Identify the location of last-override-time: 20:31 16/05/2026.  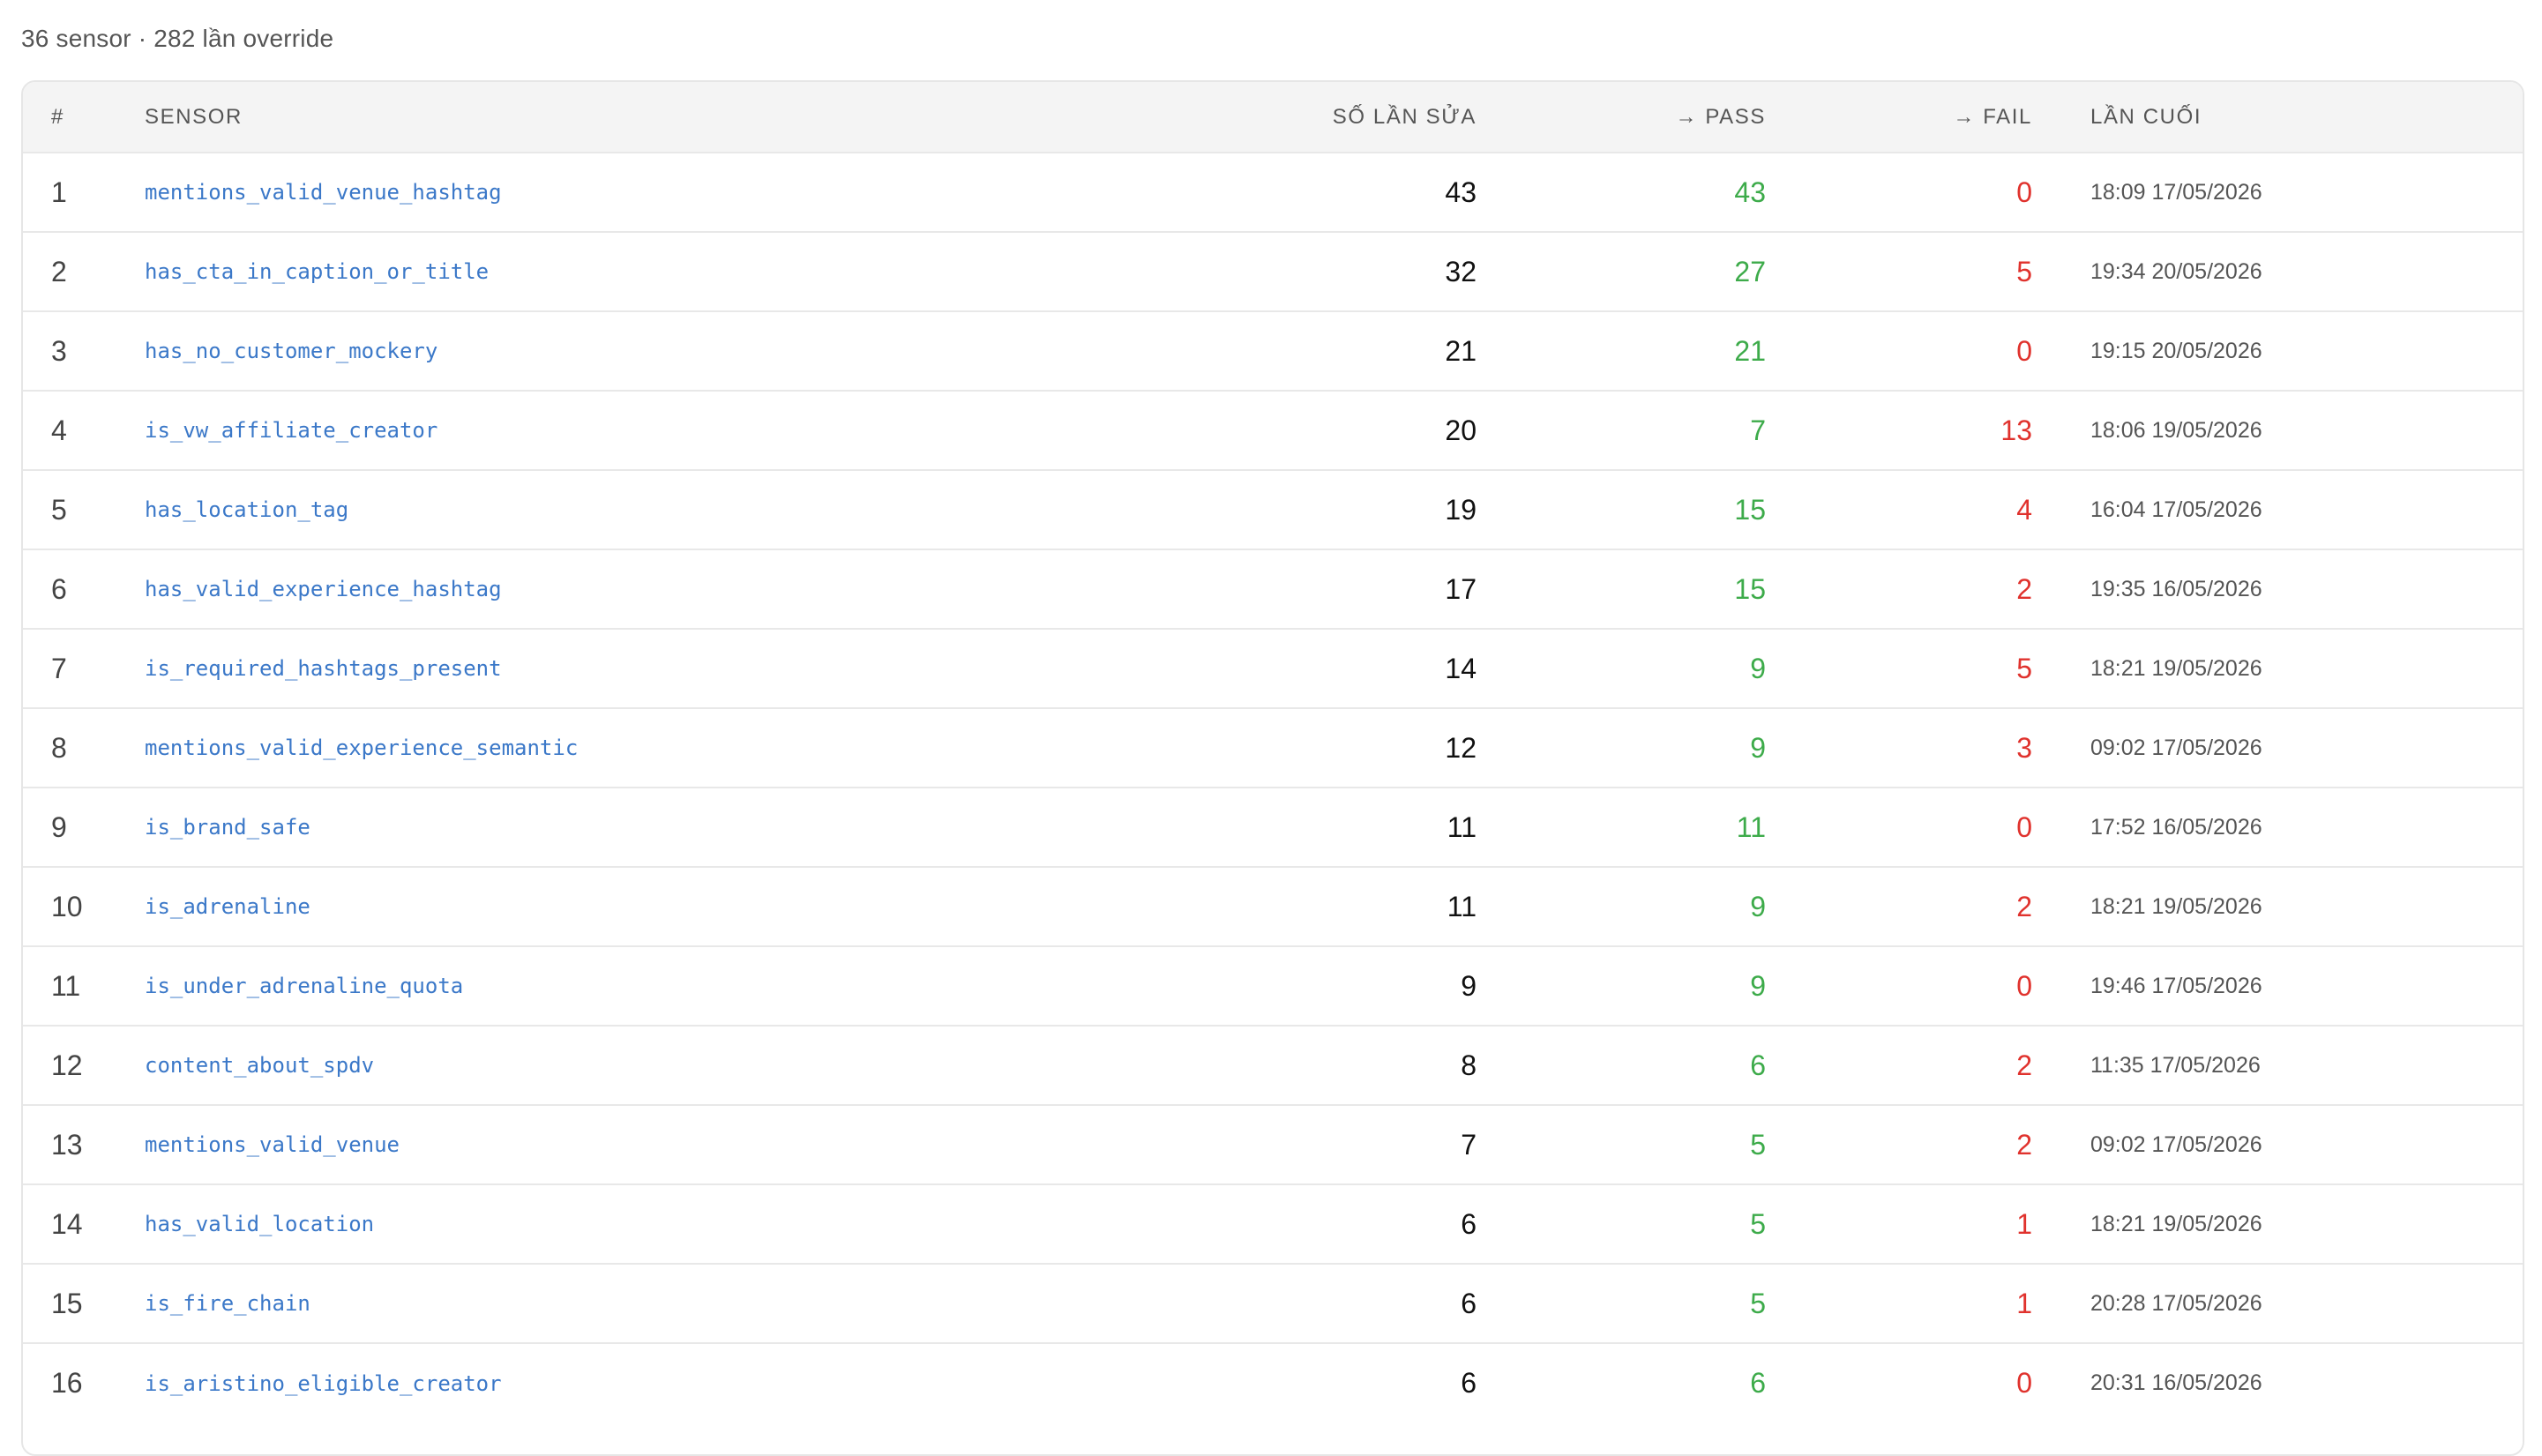
(2176, 1382).